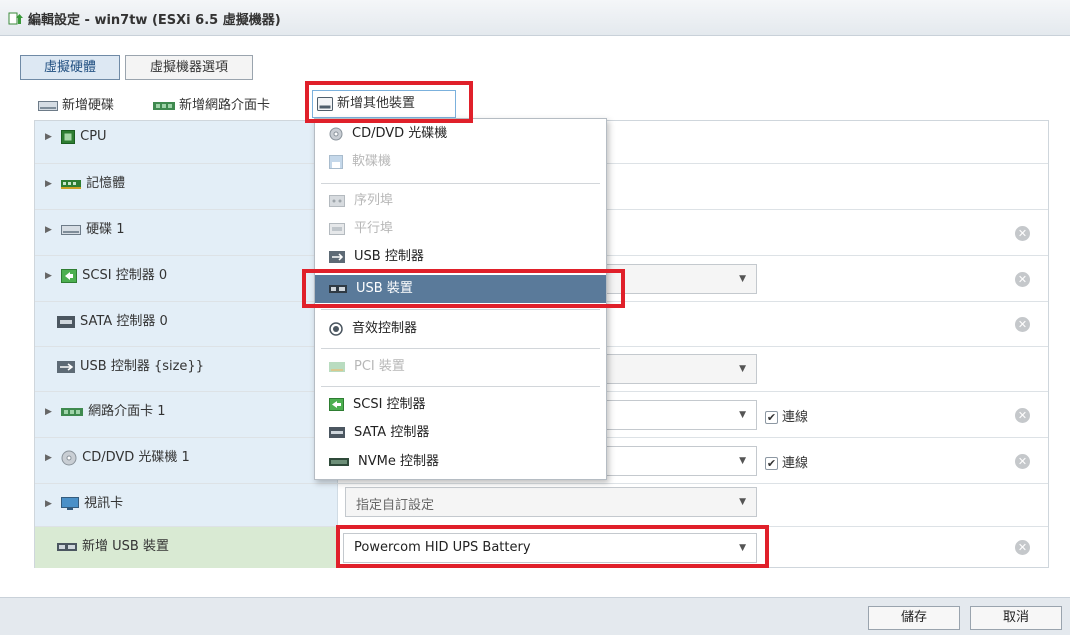 The height and width of the screenshot is (635, 1070). Describe the element at coordinates (460, 433) in the screenshot. I see `menu-item-sata-controller: SATA 控制器` at that location.